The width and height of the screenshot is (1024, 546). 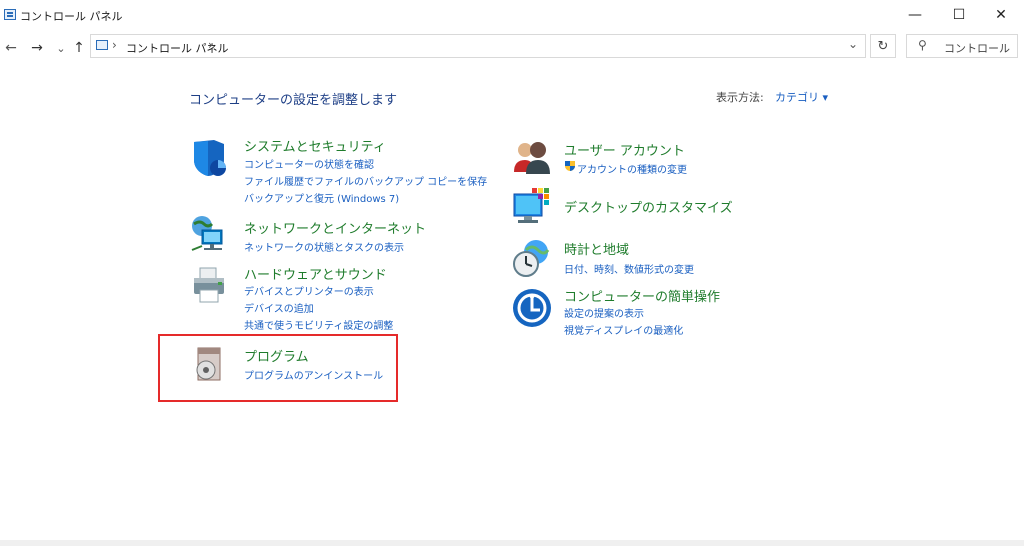 I want to click on category-clock-region: 時計と地域, so click(x=596, y=248).